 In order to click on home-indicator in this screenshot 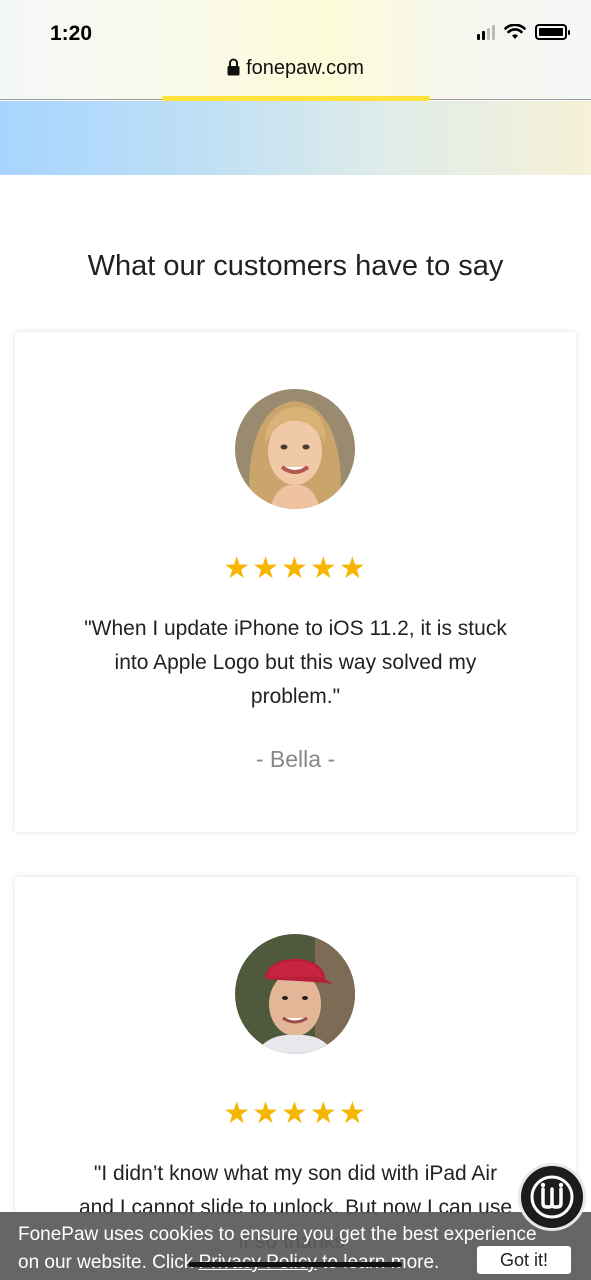, I will do `click(295, 1264)`.